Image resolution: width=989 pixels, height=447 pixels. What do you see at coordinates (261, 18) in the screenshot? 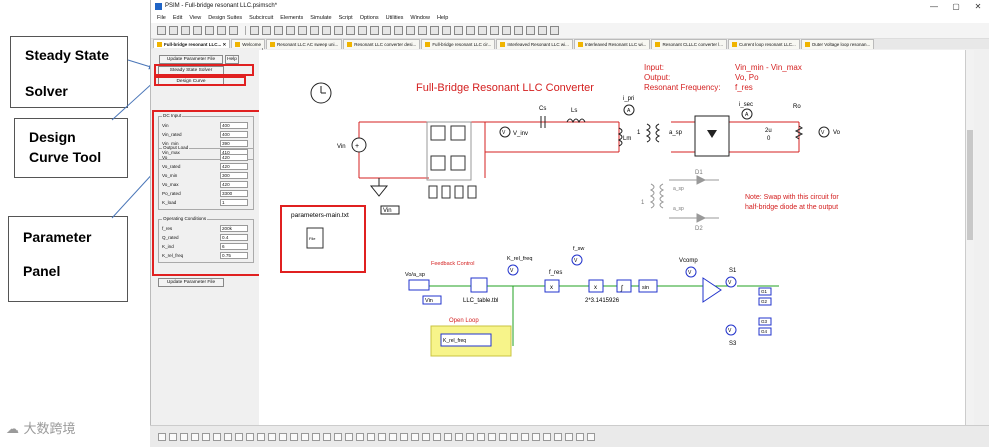
I see `menu-subcircuit: Subcircuit` at bounding box center [261, 18].